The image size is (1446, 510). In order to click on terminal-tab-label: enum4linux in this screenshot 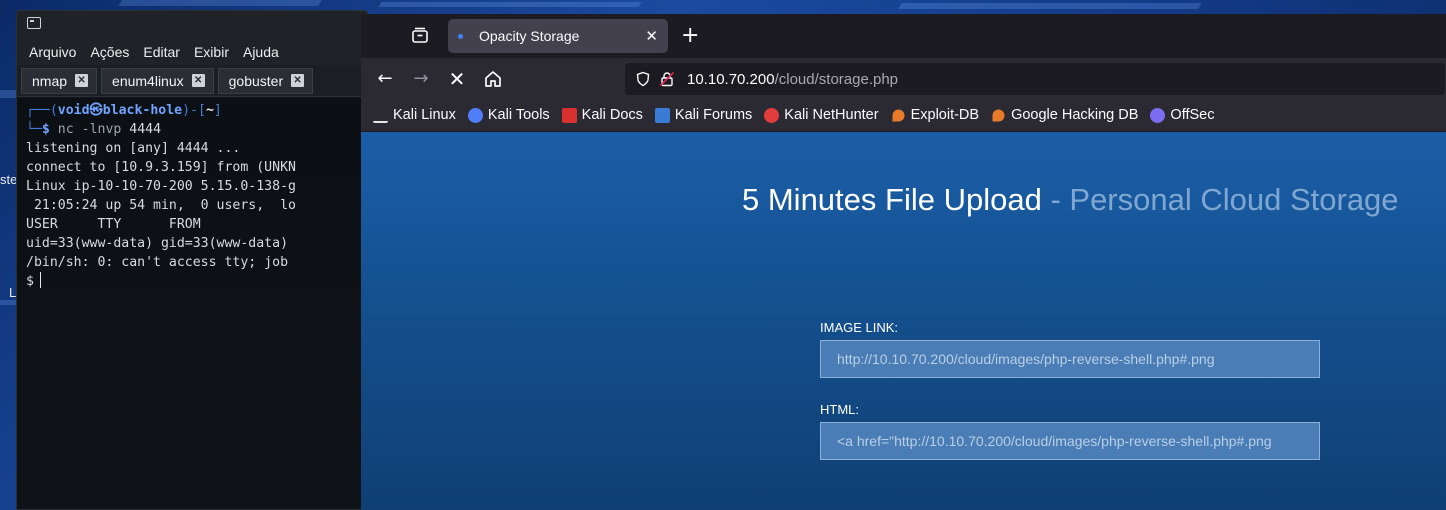, I will do `click(148, 80)`.